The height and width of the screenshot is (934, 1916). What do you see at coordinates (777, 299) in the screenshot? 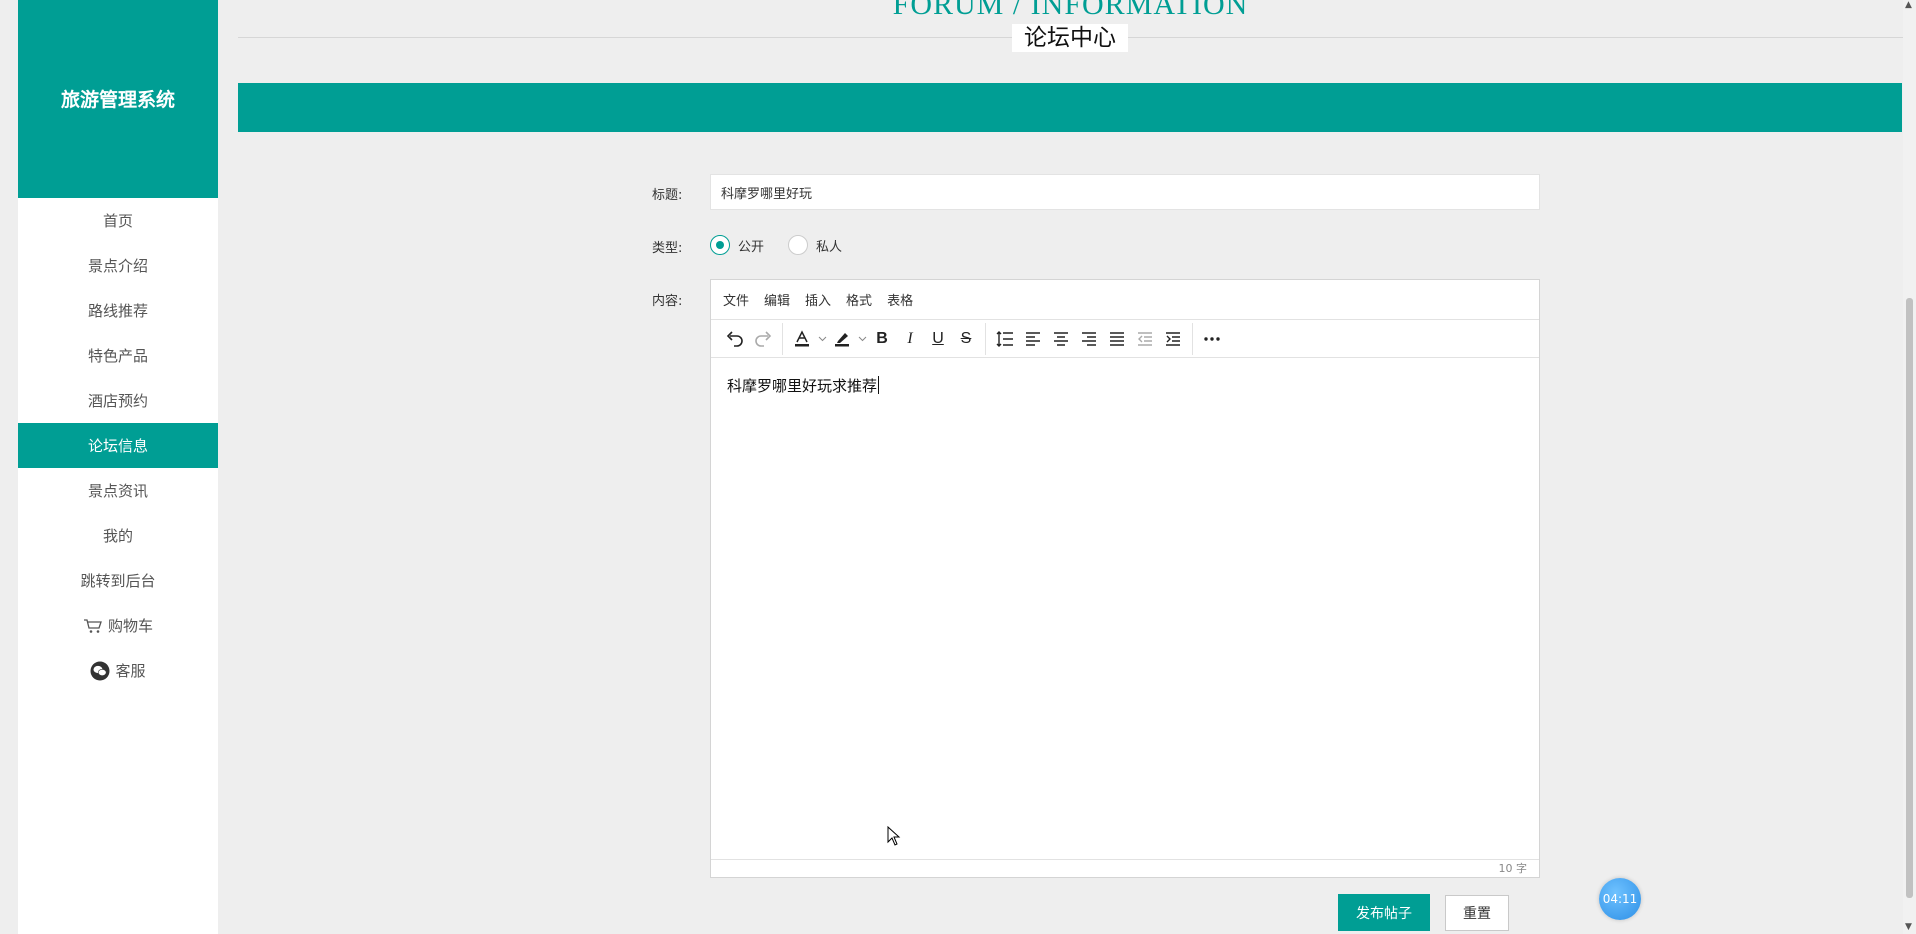
I see `menu-edit: 编辑` at bounding box center [777, 299].